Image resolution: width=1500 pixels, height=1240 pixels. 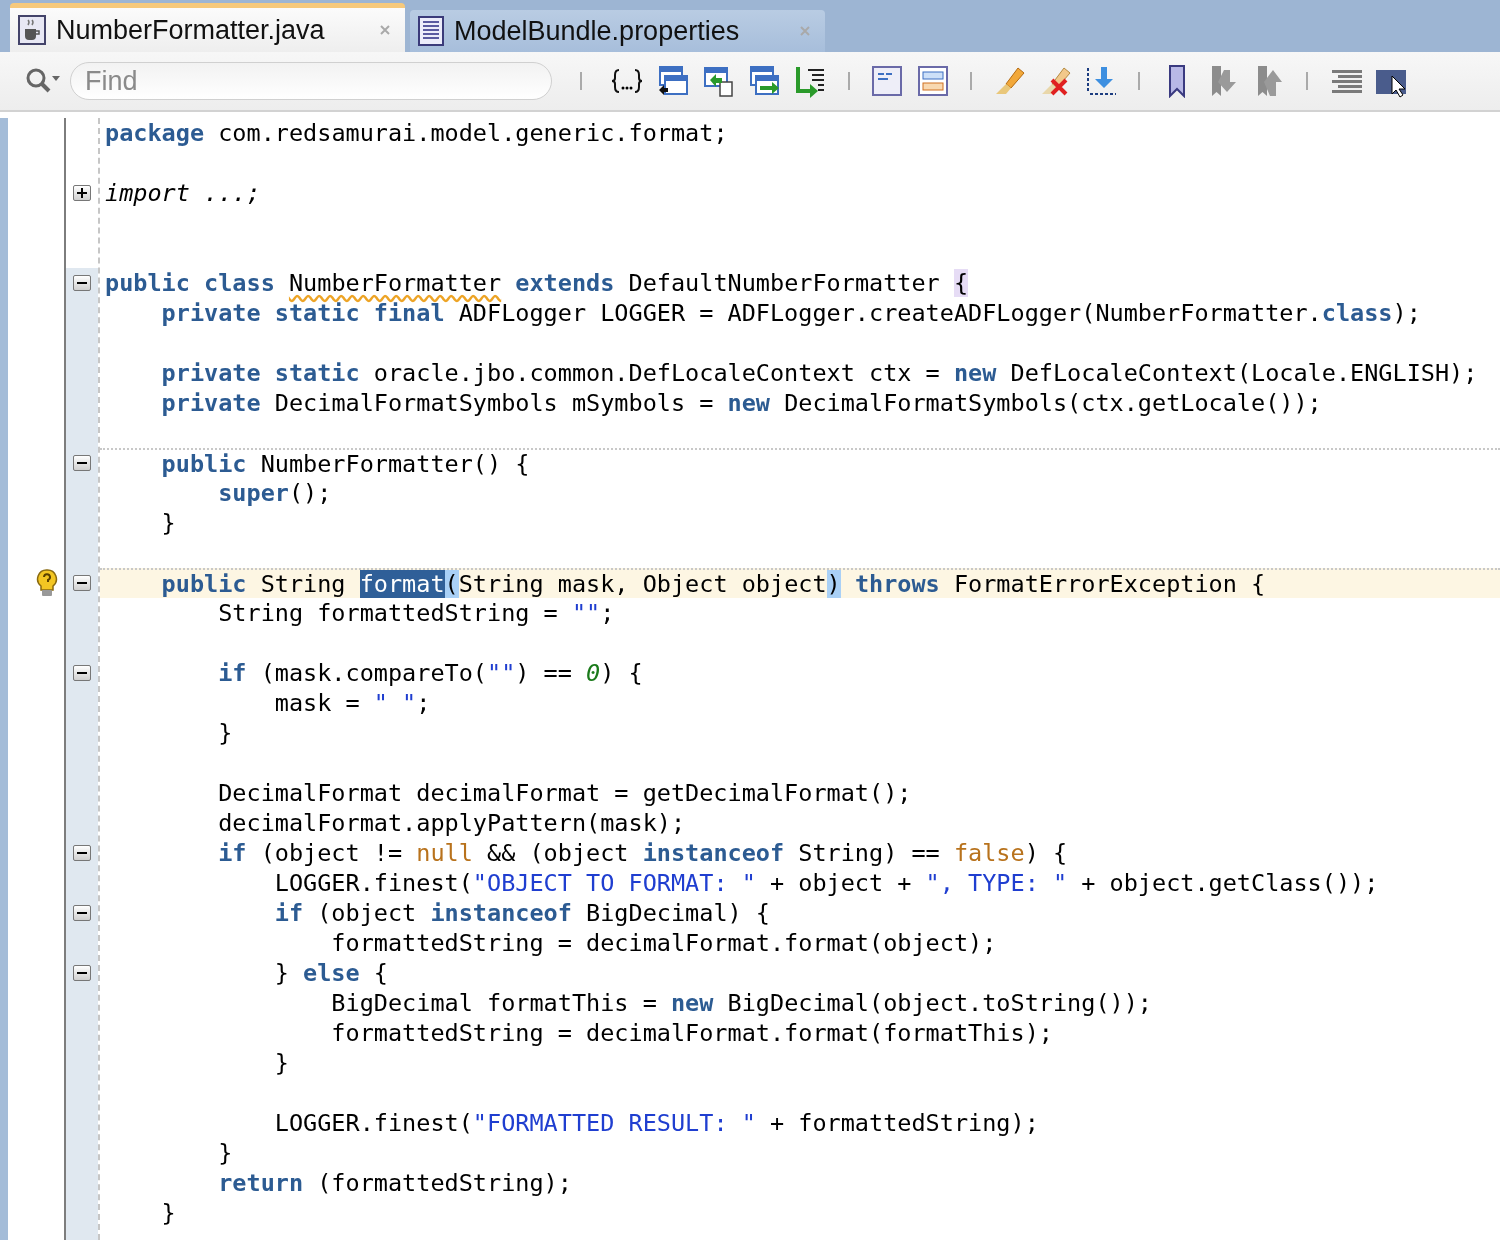 What do you see at coordinates (521, 913) in the screenshot?
I see `code-line: if (object instanceof BigDecimal) {` at bounding box center [521, 913].